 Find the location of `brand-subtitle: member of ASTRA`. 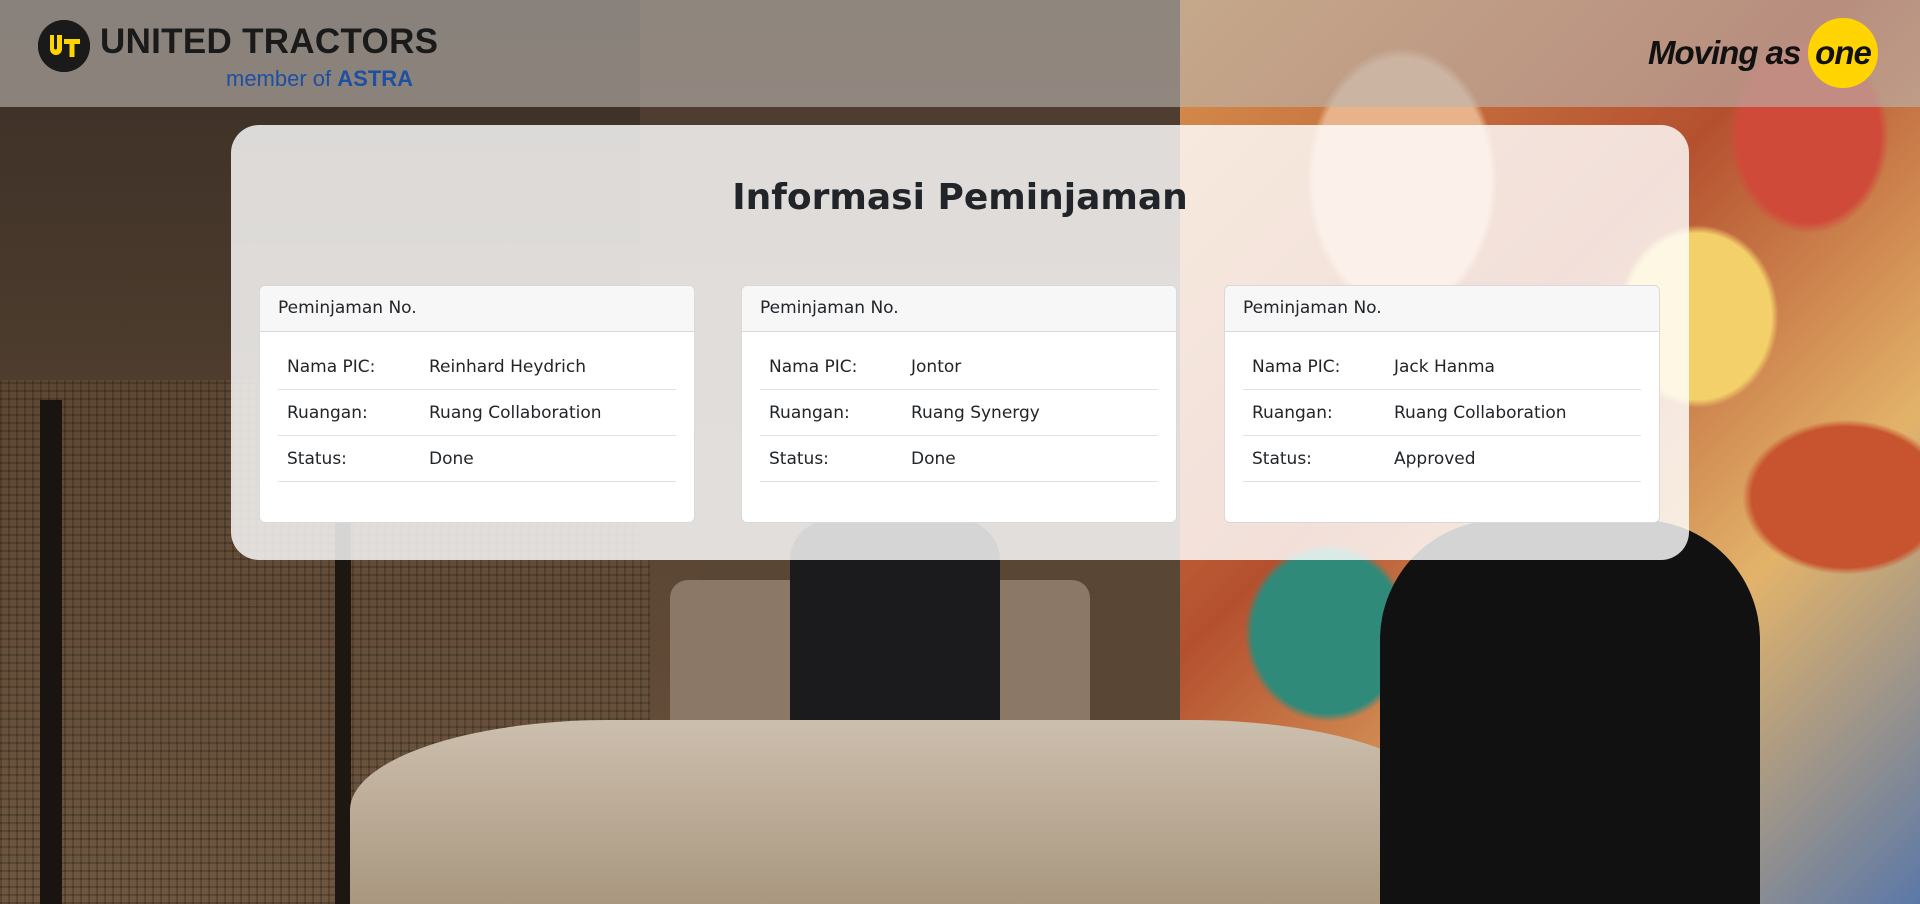

brand-subtitle: member of ASTRA is located at coordinates (319, 79).